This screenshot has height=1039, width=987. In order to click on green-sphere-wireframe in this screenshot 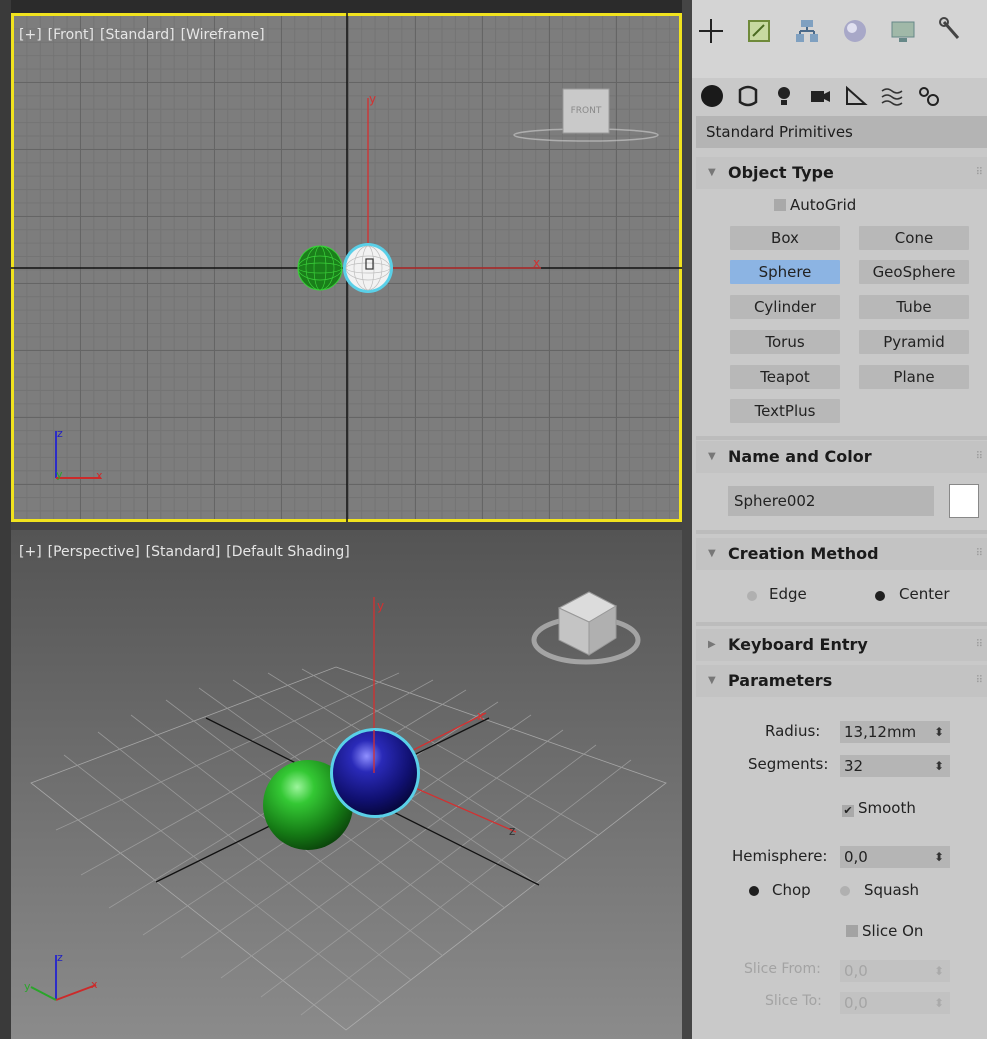, I will do `click(320, 268)`.